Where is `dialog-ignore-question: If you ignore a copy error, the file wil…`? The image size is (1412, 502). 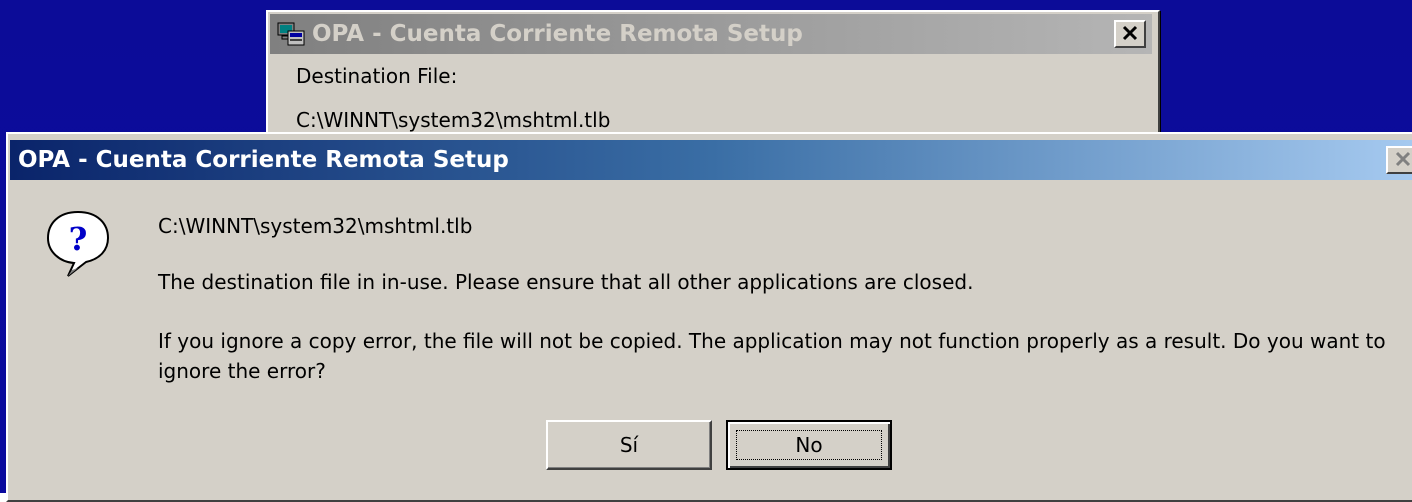 dialog-ignore-question: If you ignore a copy error, the file wil… is located at coordinates (772, 356).